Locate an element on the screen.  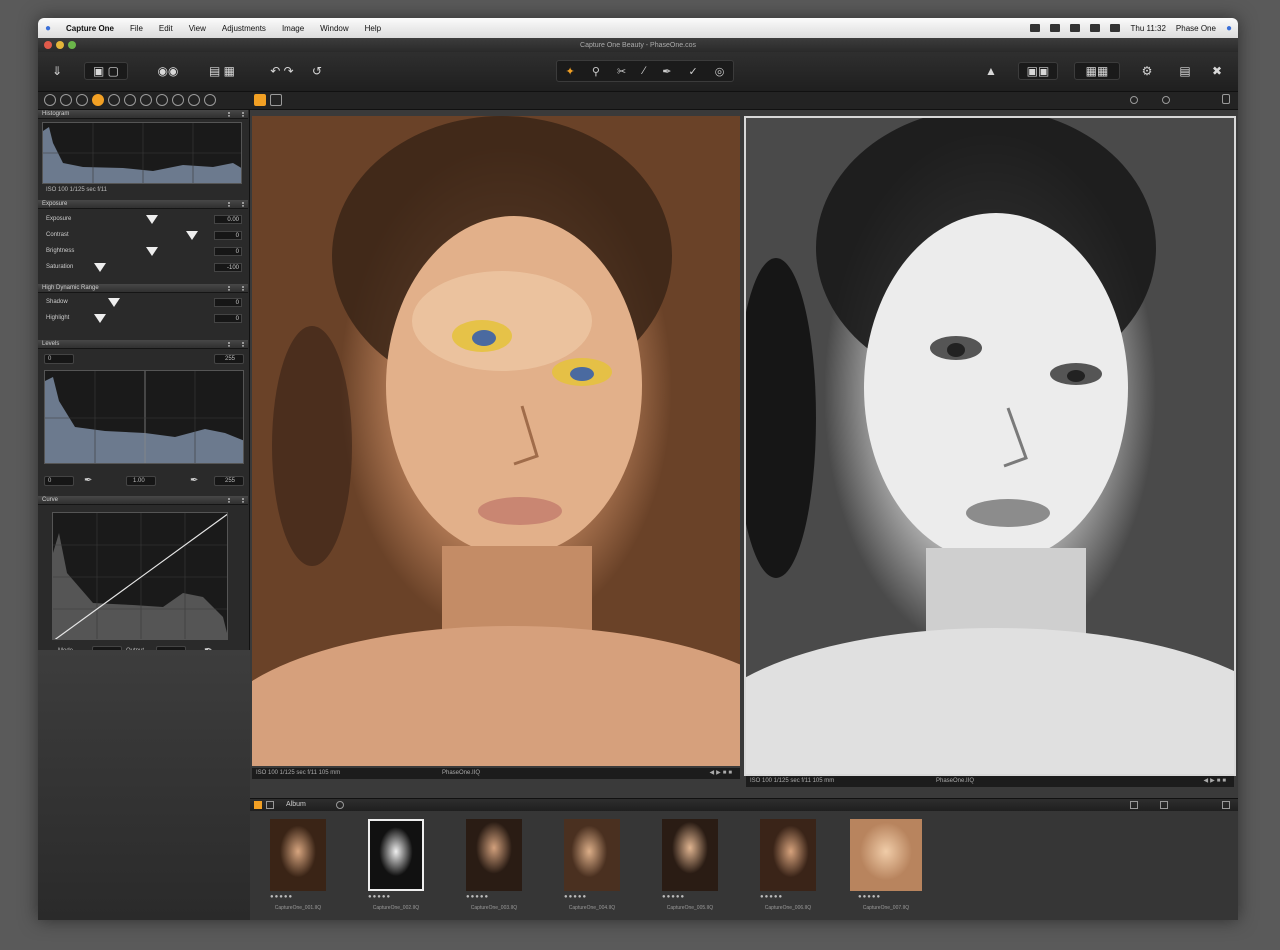
metadata-tab-icon is located at coordinates (162, 100).